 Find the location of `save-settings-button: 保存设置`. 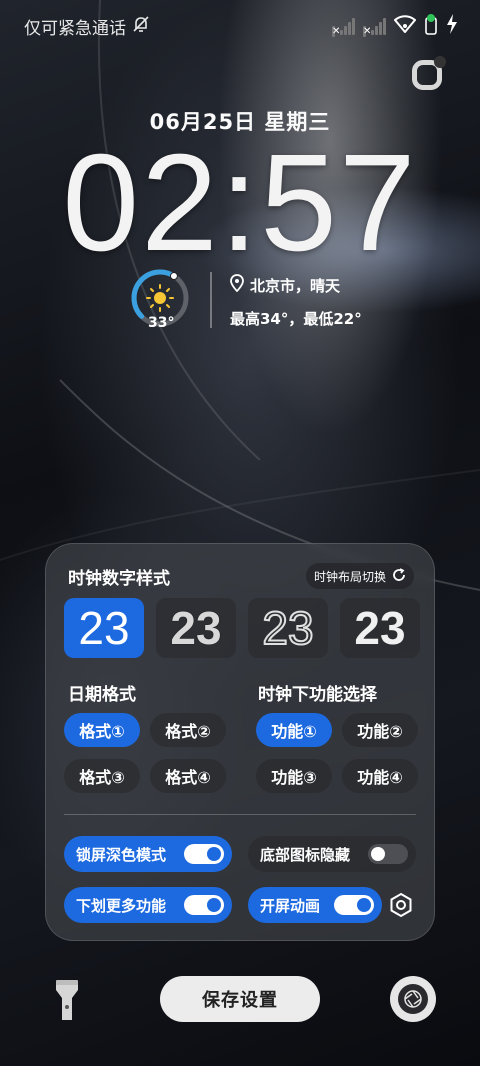

save-settings-button: 保存设置 is located at coordinates (240, 999).